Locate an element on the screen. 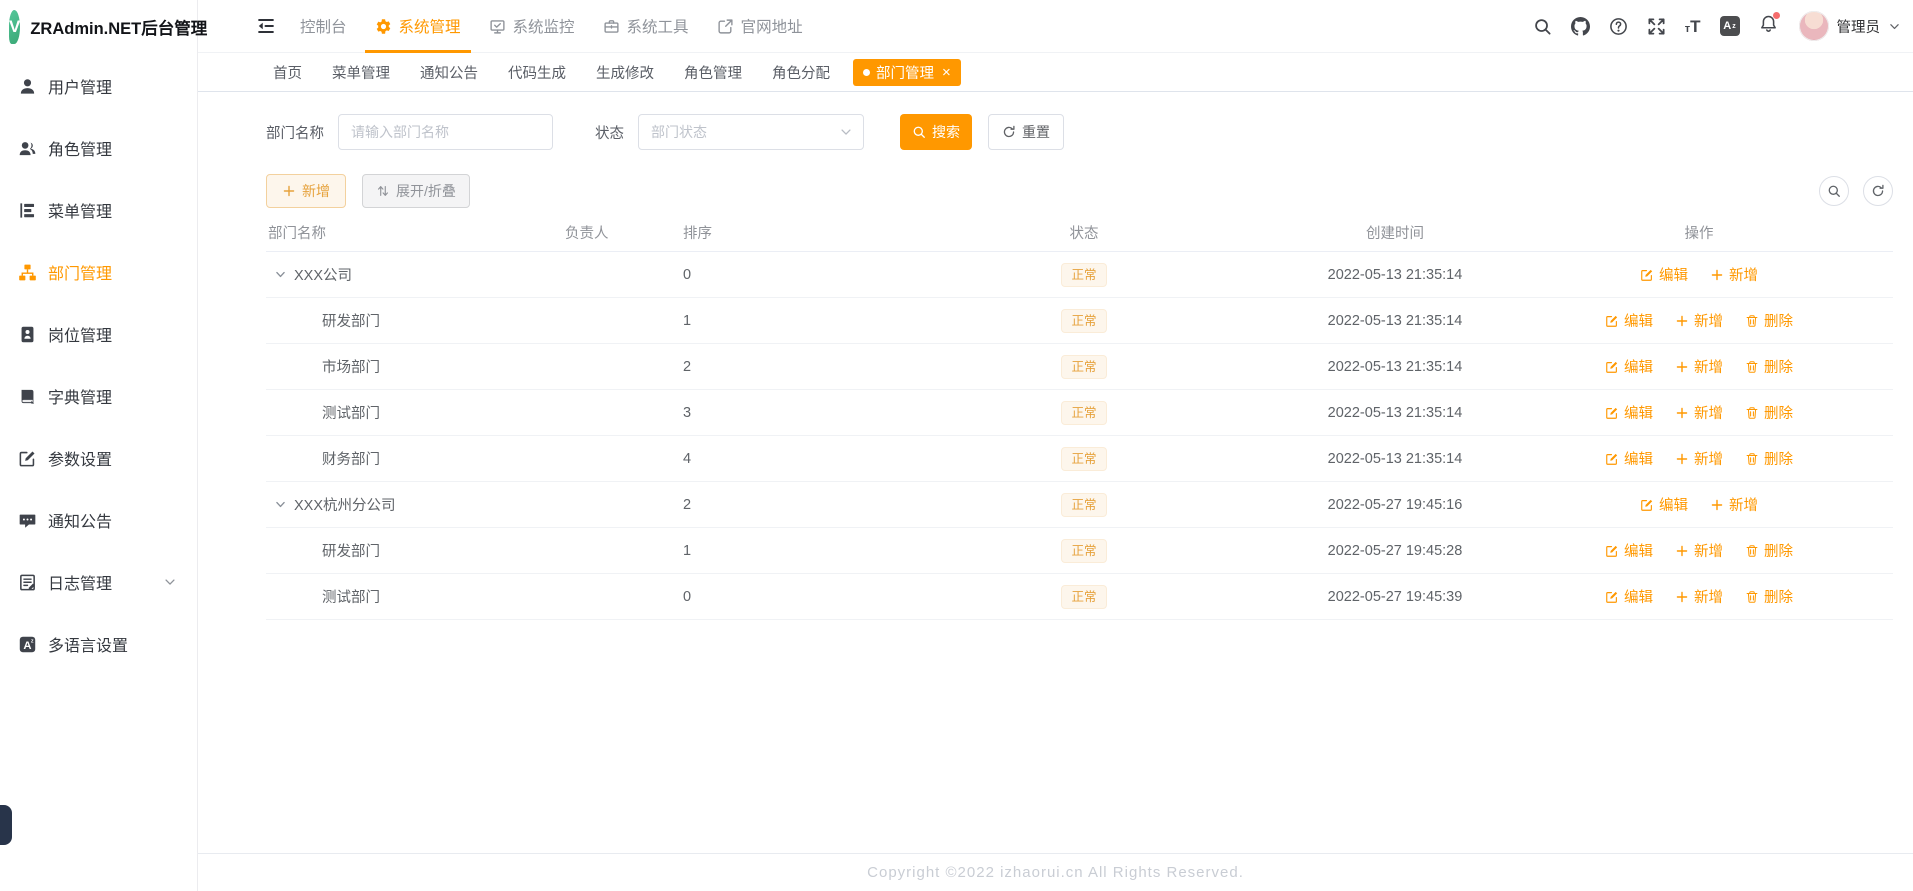 The height and width of the screenshot is (891, 1913). refresh-table-button is located at coordinates (1878, 191).